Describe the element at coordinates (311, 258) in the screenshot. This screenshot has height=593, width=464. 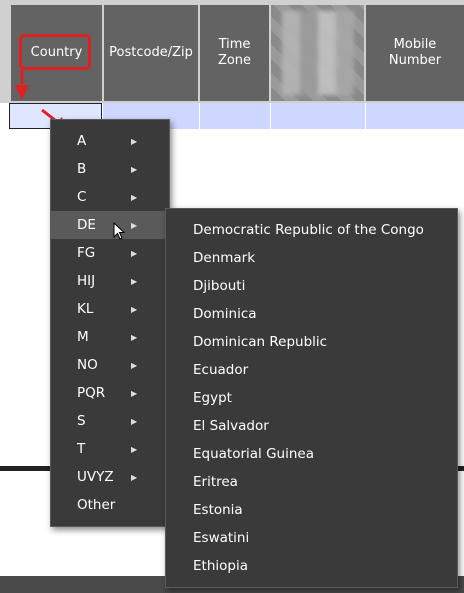
I see `country-option: Denmark` at that location.